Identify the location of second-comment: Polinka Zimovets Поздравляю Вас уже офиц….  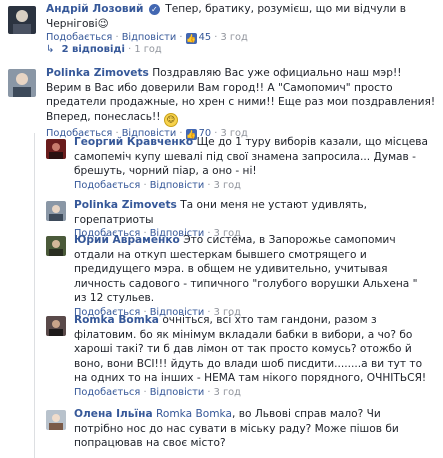
(241, 103).